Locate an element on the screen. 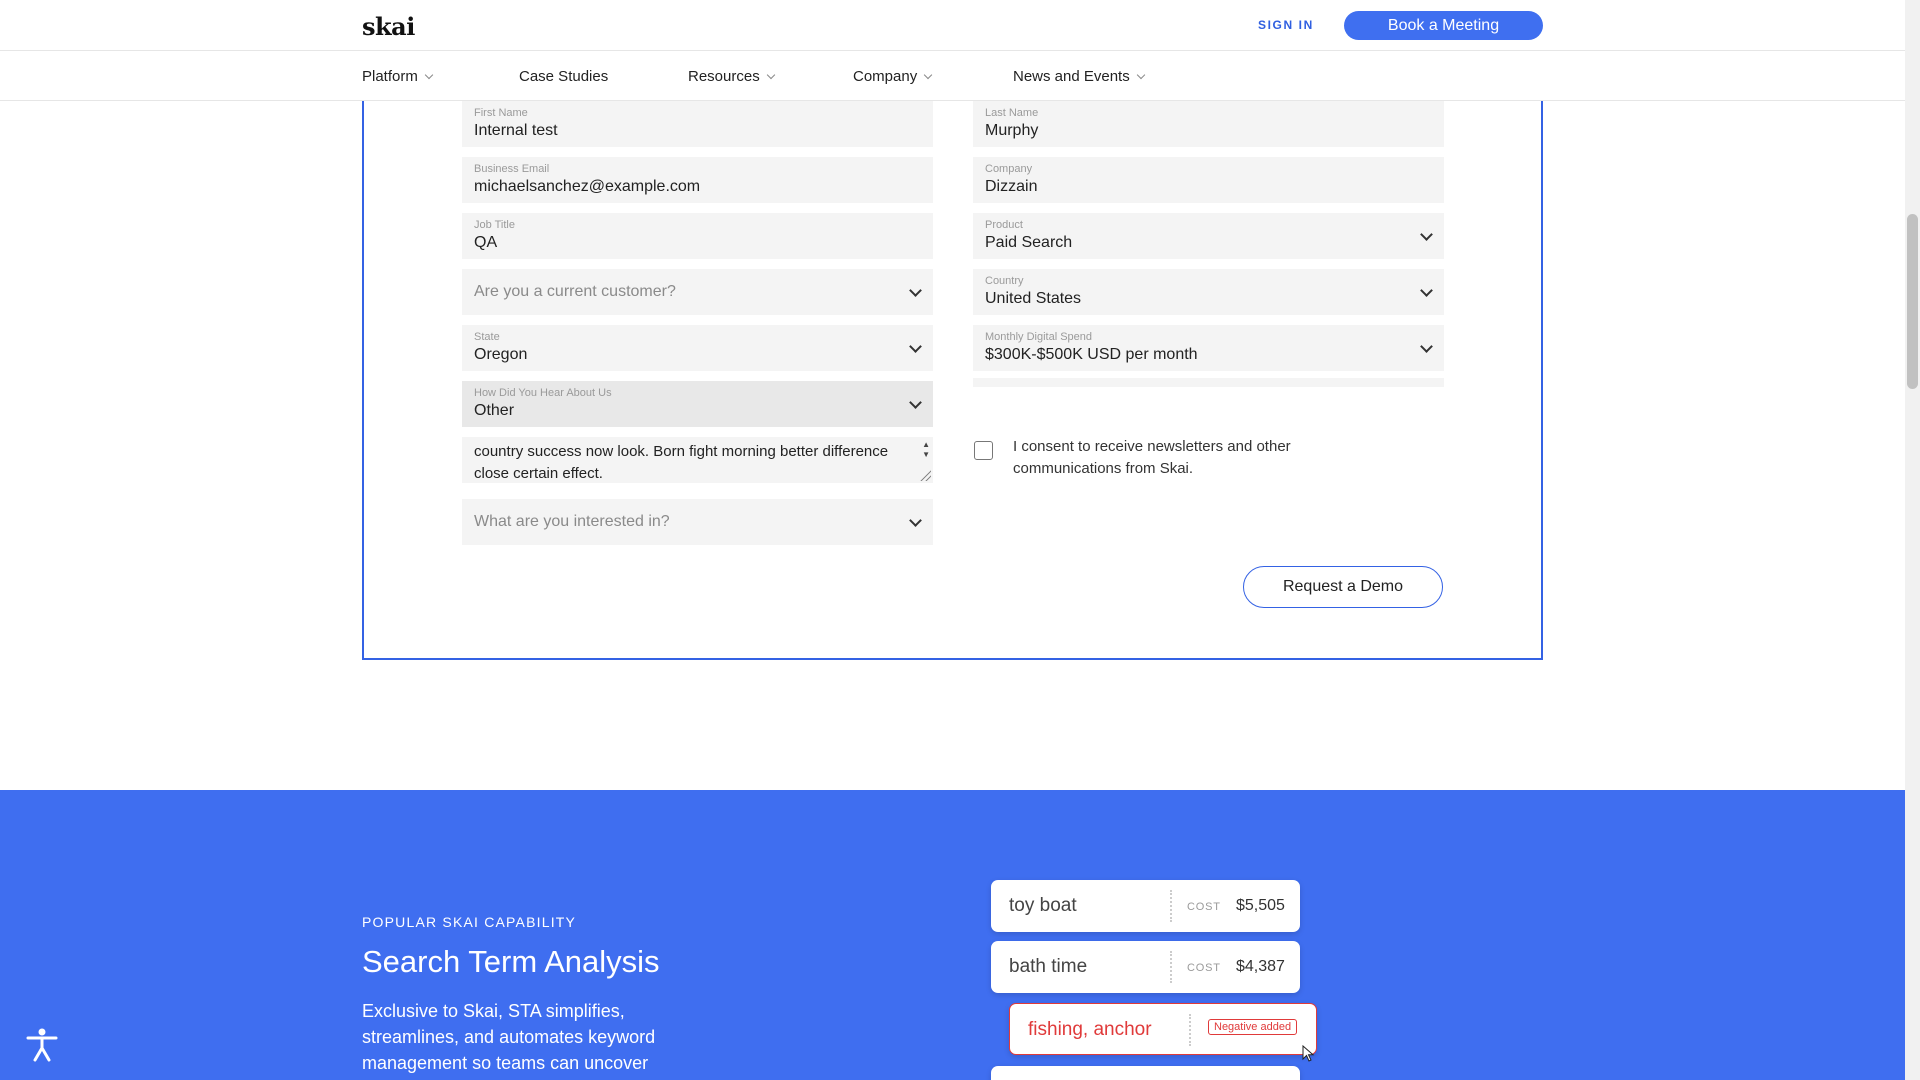 Image resolution: width=1920 pixels, height=1080 pixels. nav-item-label: Company is located at coordinates (885, 76).